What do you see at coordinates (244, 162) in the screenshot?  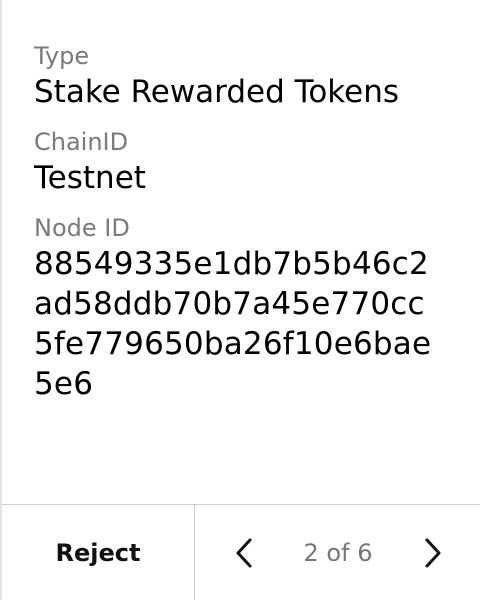 I see `field-chainid: ChainID Testnet` at bounding box center [244, 162].